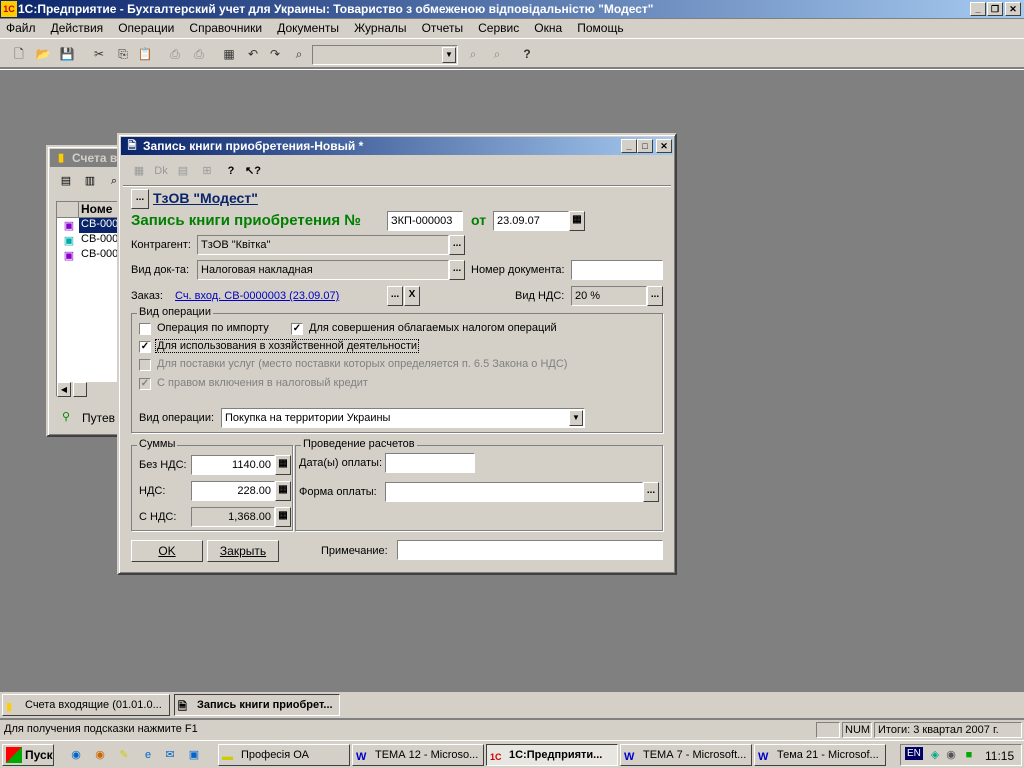 This screenshot has width=1024, height=768. What do you see at coordinates (207, 171) in the screenshot?
I see `structure-icon: ⊞` at bounding box center [207, 171].